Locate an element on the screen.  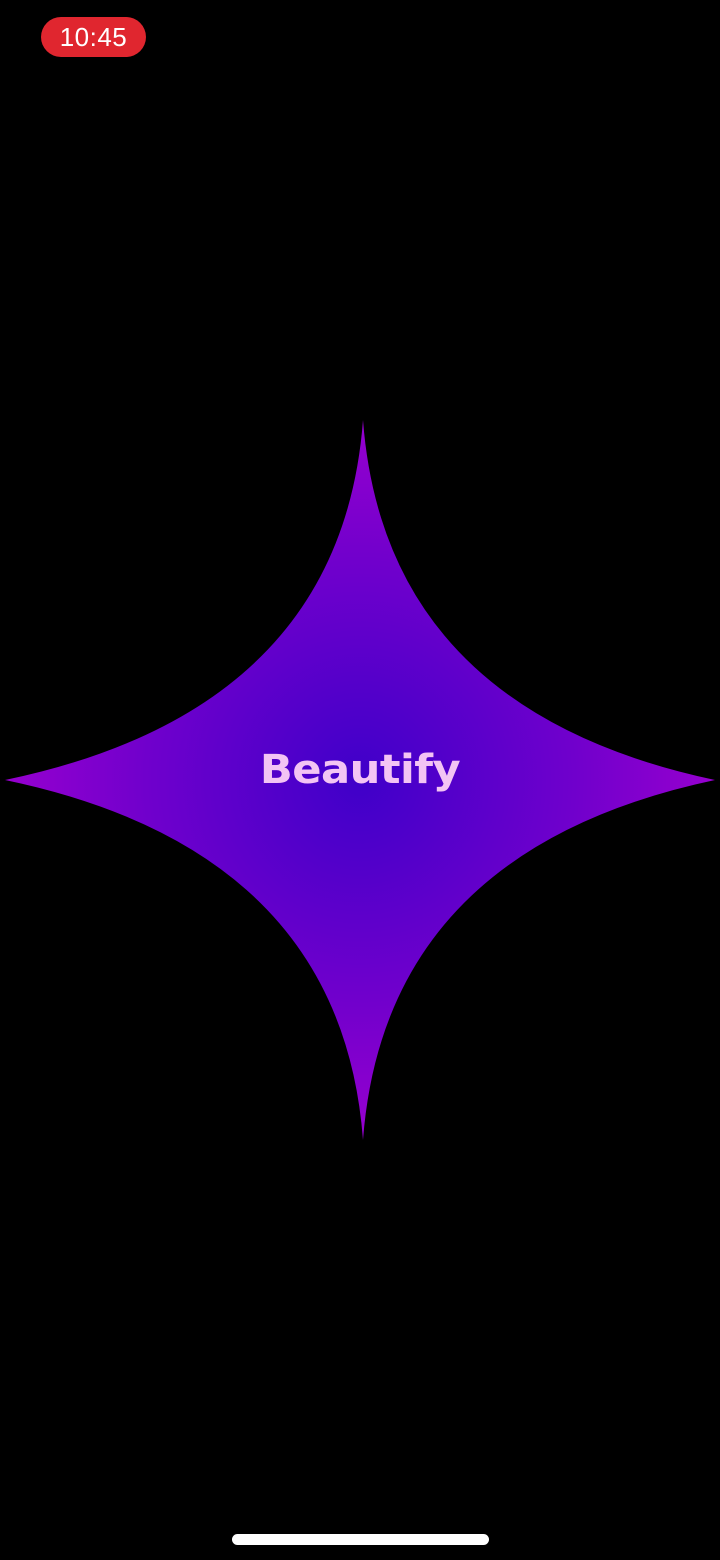
app-name: Beautify is located at coordinates (360, 770).